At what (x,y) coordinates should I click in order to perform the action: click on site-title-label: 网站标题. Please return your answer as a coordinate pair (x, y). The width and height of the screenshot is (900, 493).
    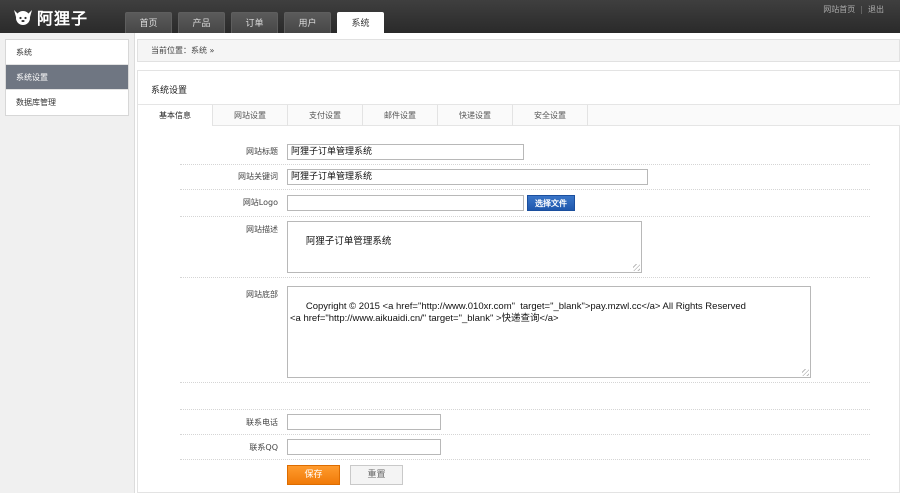
    Looking at the image, I should click on (262, 151).